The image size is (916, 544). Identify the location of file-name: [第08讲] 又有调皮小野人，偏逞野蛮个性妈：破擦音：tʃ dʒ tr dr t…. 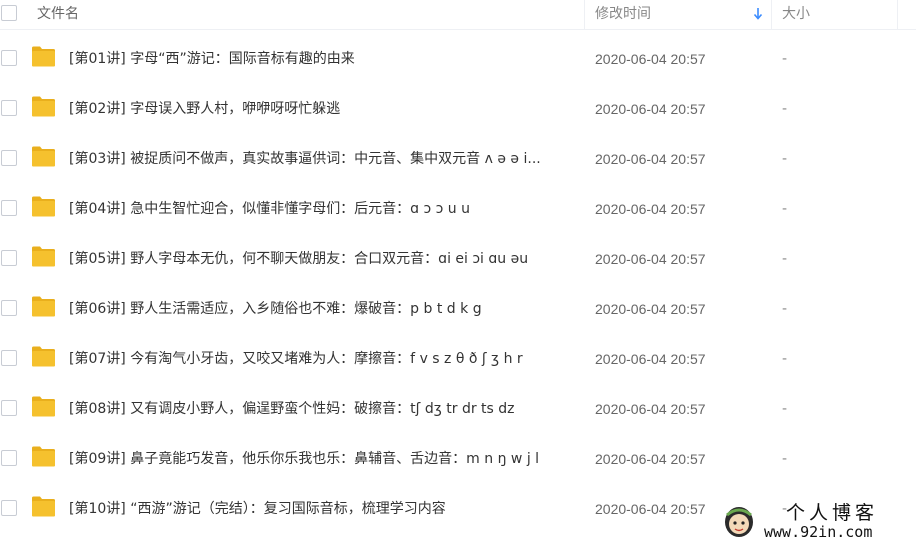
(324, 409).